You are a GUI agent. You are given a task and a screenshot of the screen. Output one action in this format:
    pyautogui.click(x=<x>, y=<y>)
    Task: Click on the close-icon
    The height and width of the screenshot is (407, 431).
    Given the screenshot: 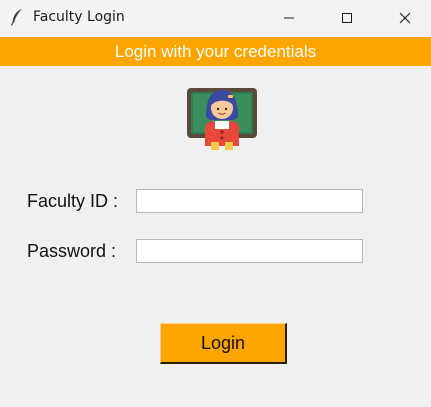 What is the action you would take?
    pyautogui.click(x=405, y=18)
    